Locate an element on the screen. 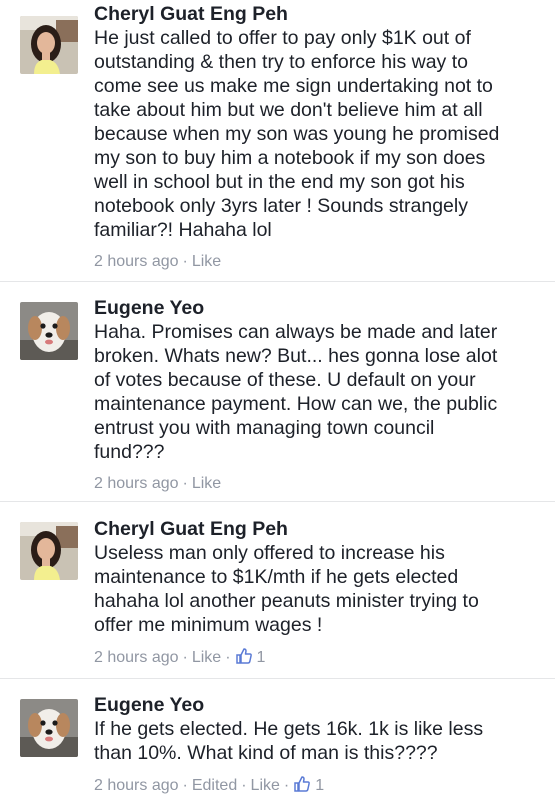  comment-text-line: familiar?! Hahaha lol is located at coordinates (183, 230).